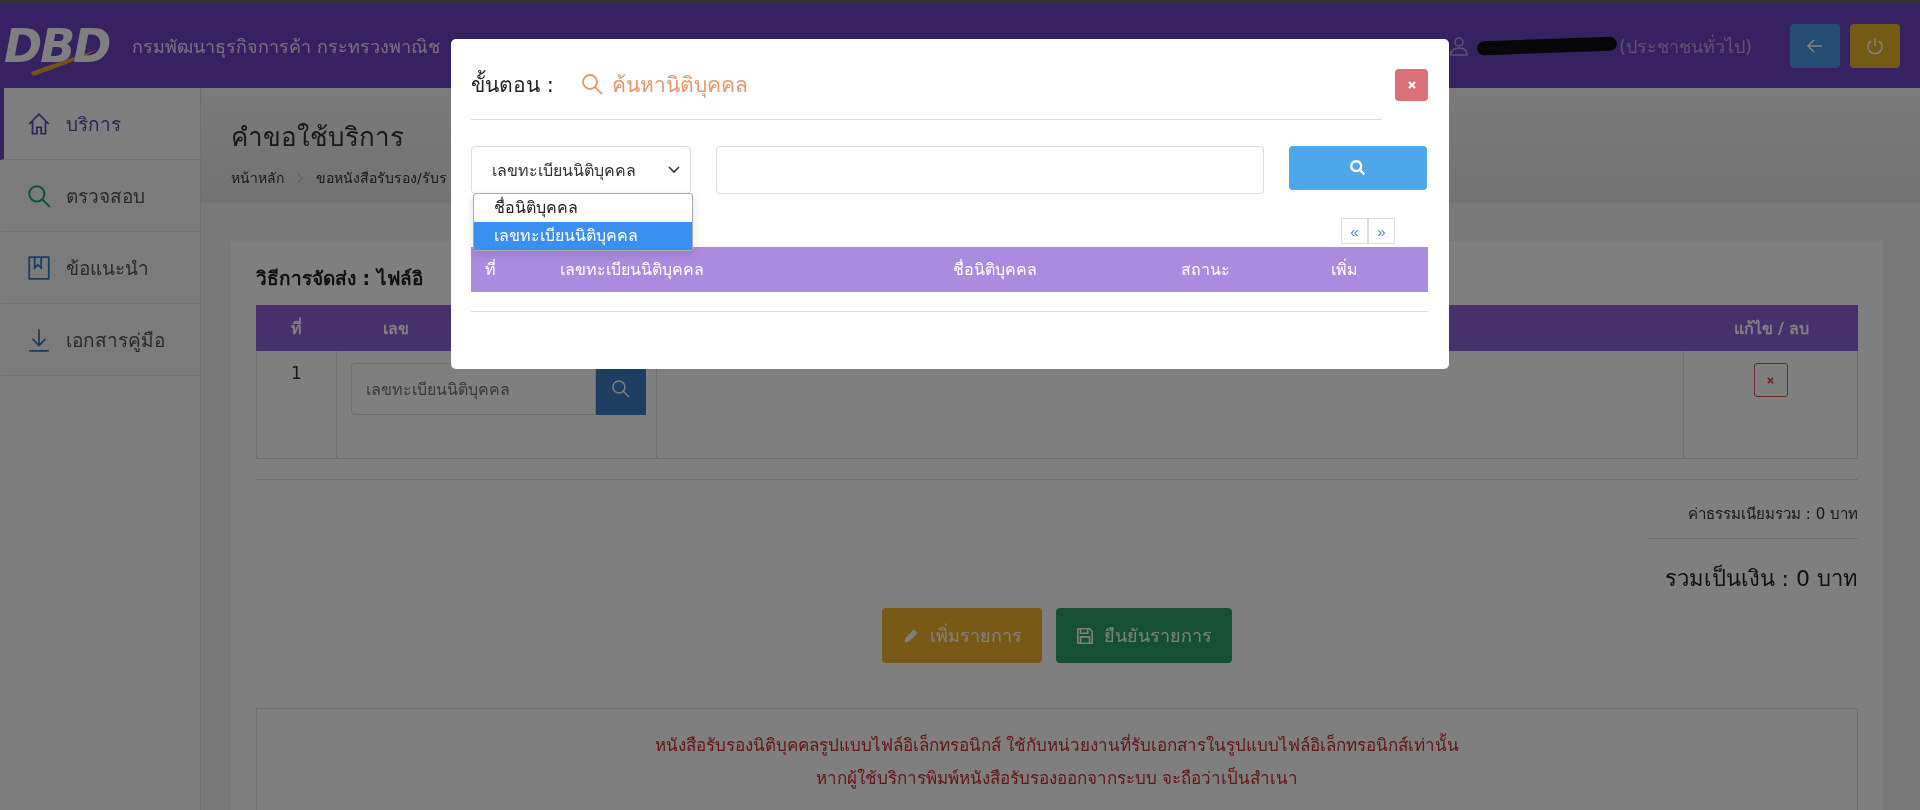 The width and height of the screenshot is (1920, 810). What do you see at coordinates (583, 208) in the screenshot?
I see `dropdown-option: ชื่อนิติบุคคล` at bounding box center [583, 208].